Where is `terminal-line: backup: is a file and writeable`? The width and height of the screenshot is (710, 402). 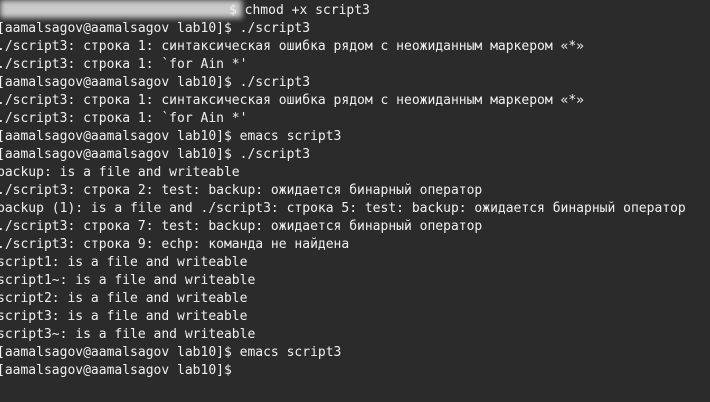
terminal-line: backup: is a file and writeable is located at coordinates (120, 172).